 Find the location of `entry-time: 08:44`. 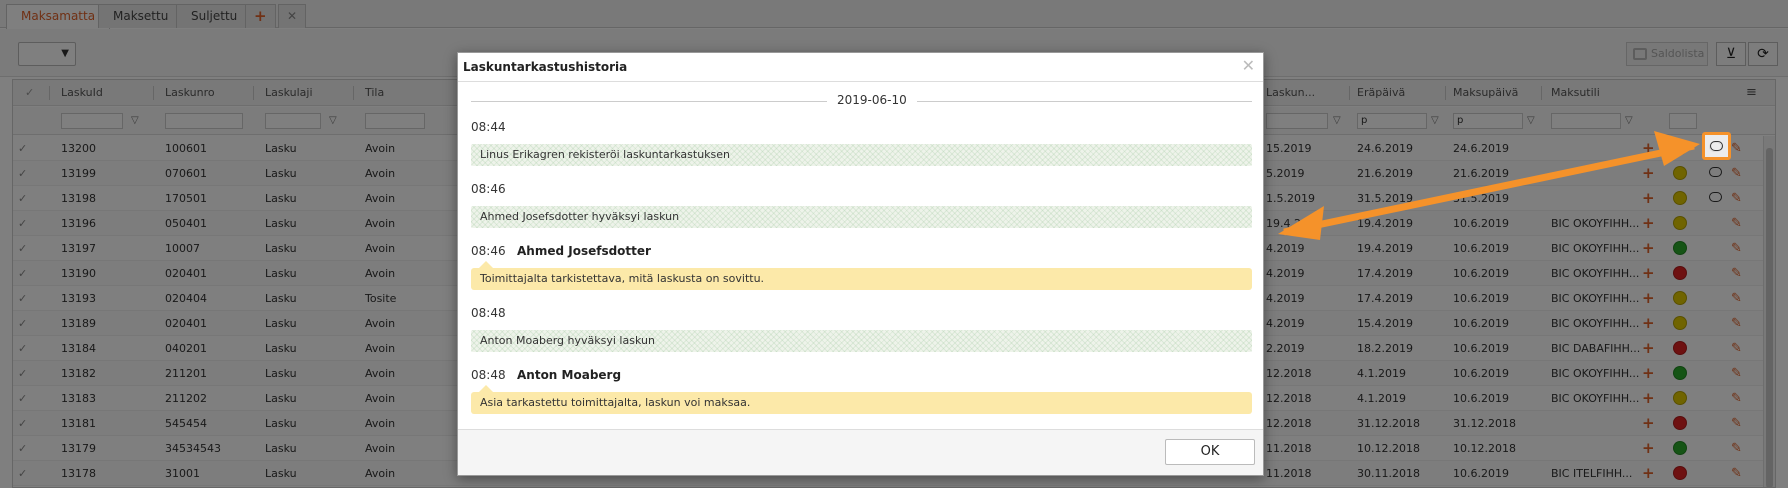

entry-time: 08:44 is located at coordinates (488, 127).